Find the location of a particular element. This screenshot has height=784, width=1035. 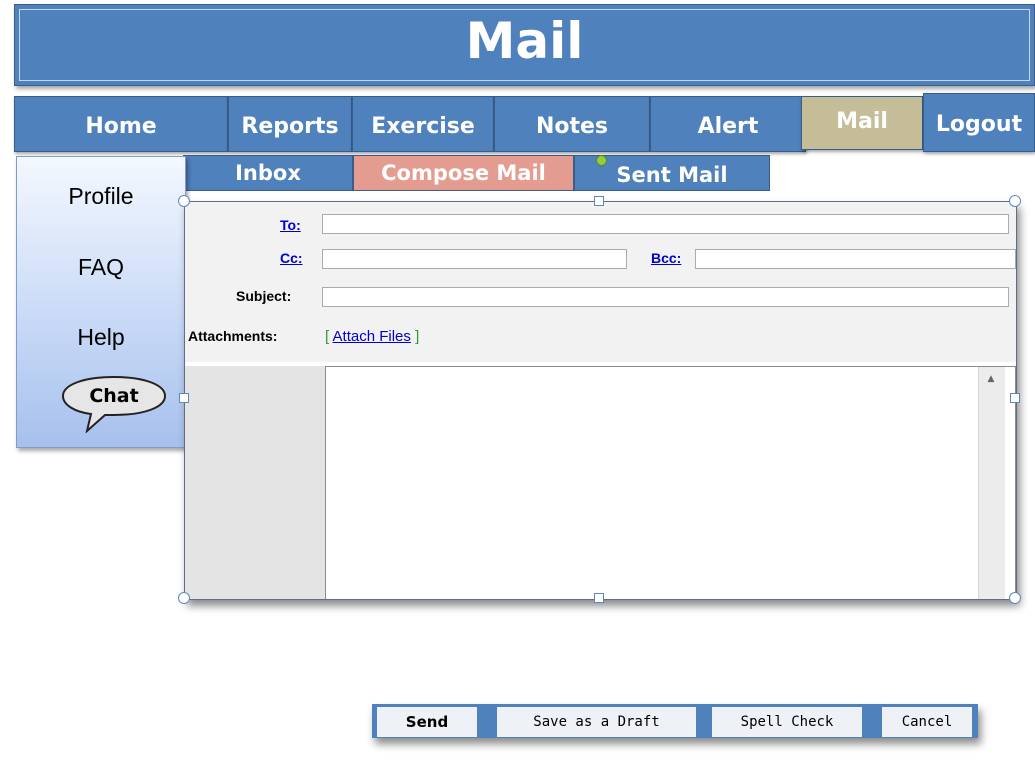

to-field is located at coordinates (665, 224).